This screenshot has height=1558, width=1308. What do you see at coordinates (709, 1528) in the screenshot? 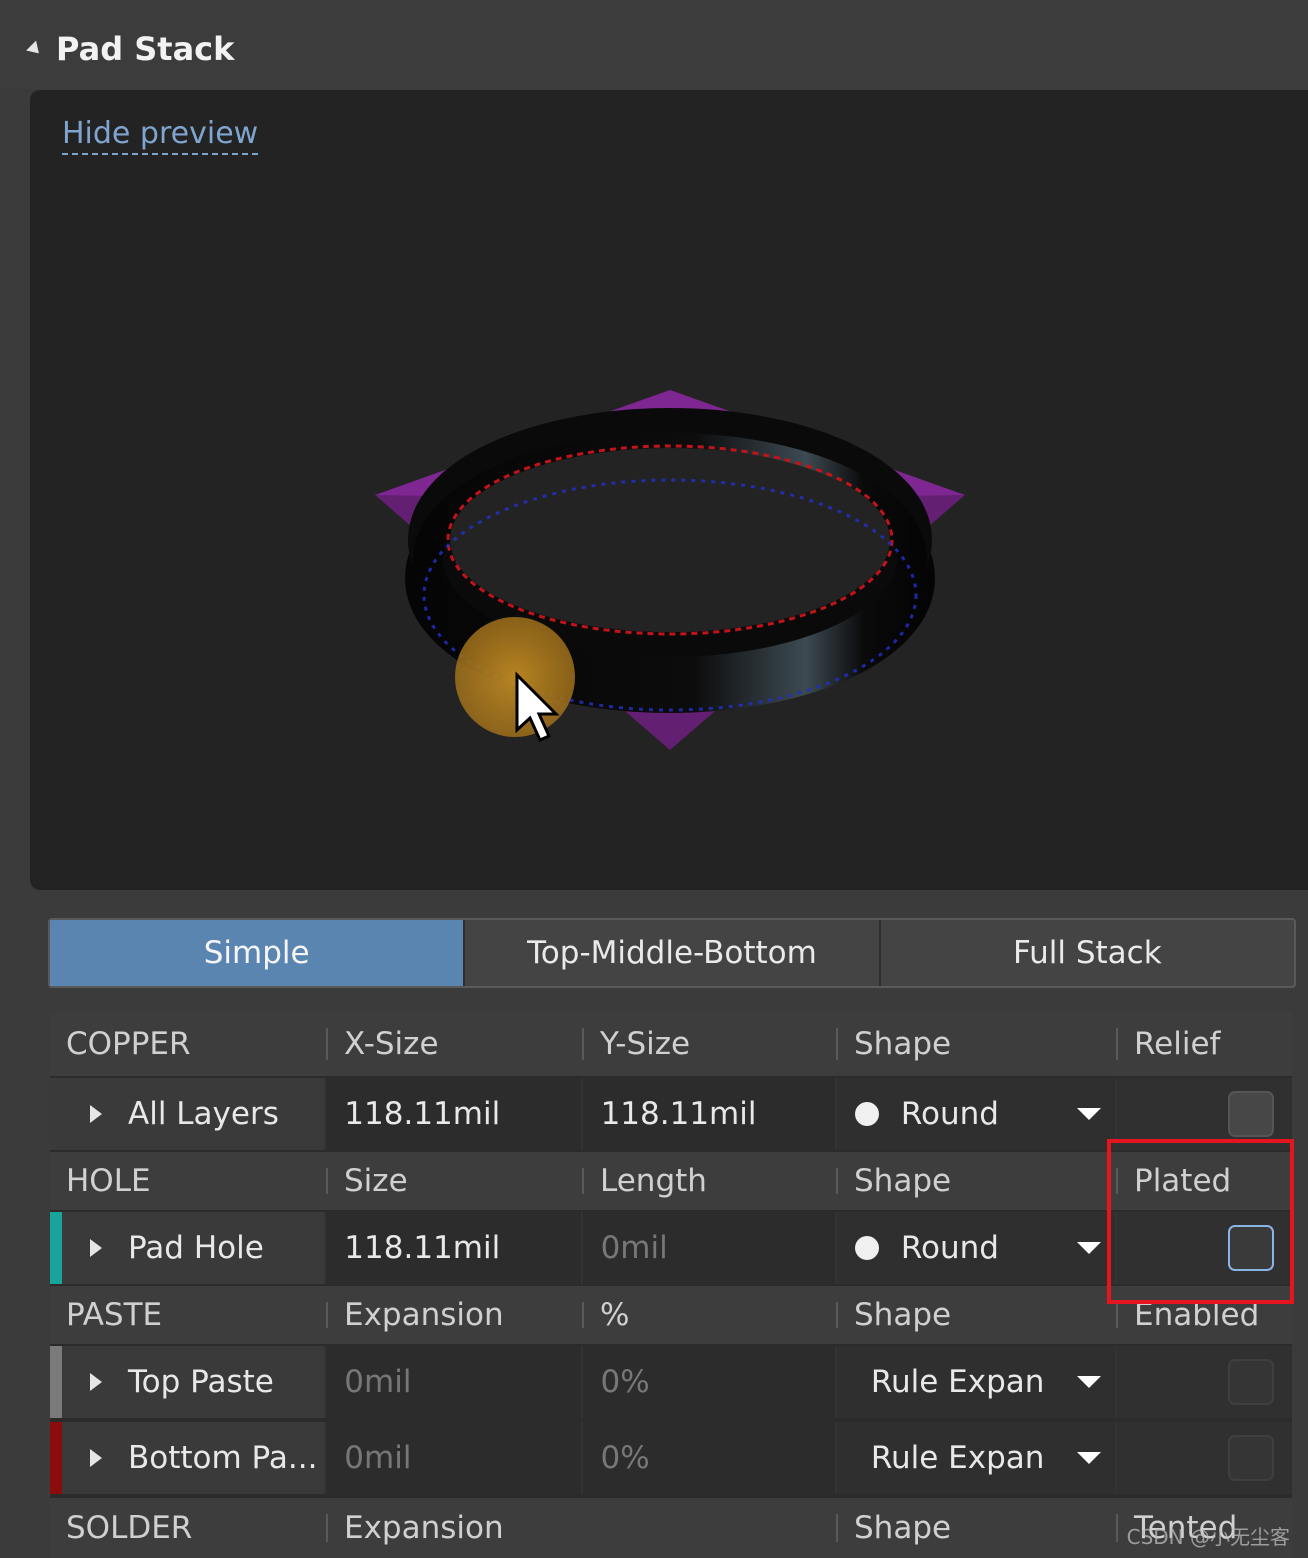
I see `column-header` at bounding box center [709, 1528].